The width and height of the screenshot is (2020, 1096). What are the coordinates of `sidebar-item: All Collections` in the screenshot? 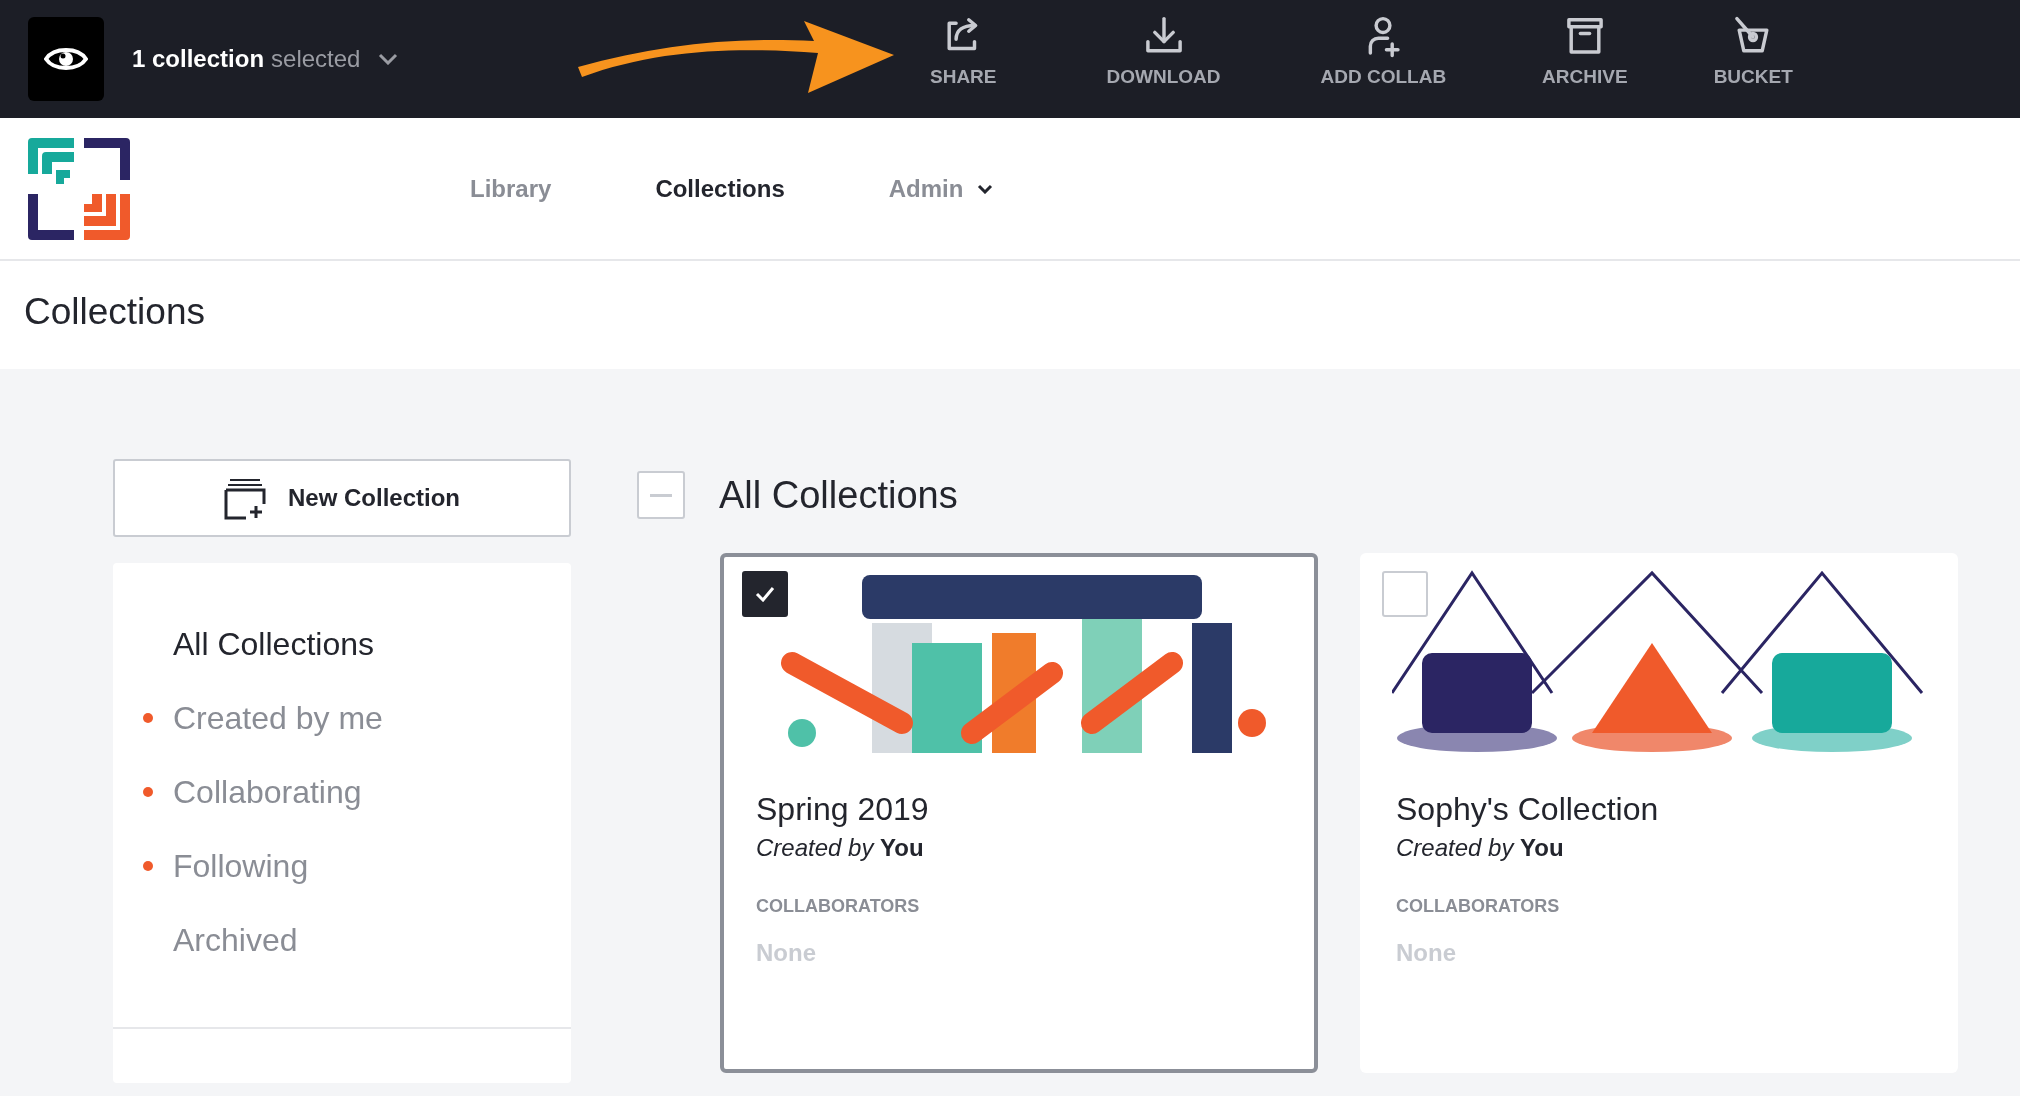 It's located at (342, 644).